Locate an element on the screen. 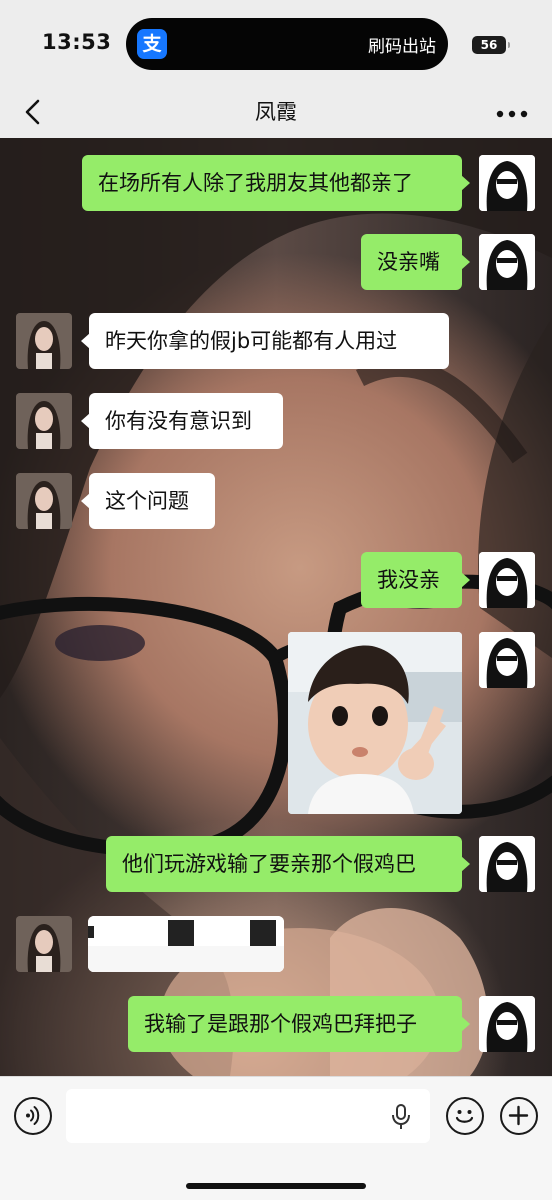 The width and height of the screenshot is (552, 1200). message-bubble-mine: 我输了是跟那个假鸡巴拜把子 is located at coordinates (299, 1024).